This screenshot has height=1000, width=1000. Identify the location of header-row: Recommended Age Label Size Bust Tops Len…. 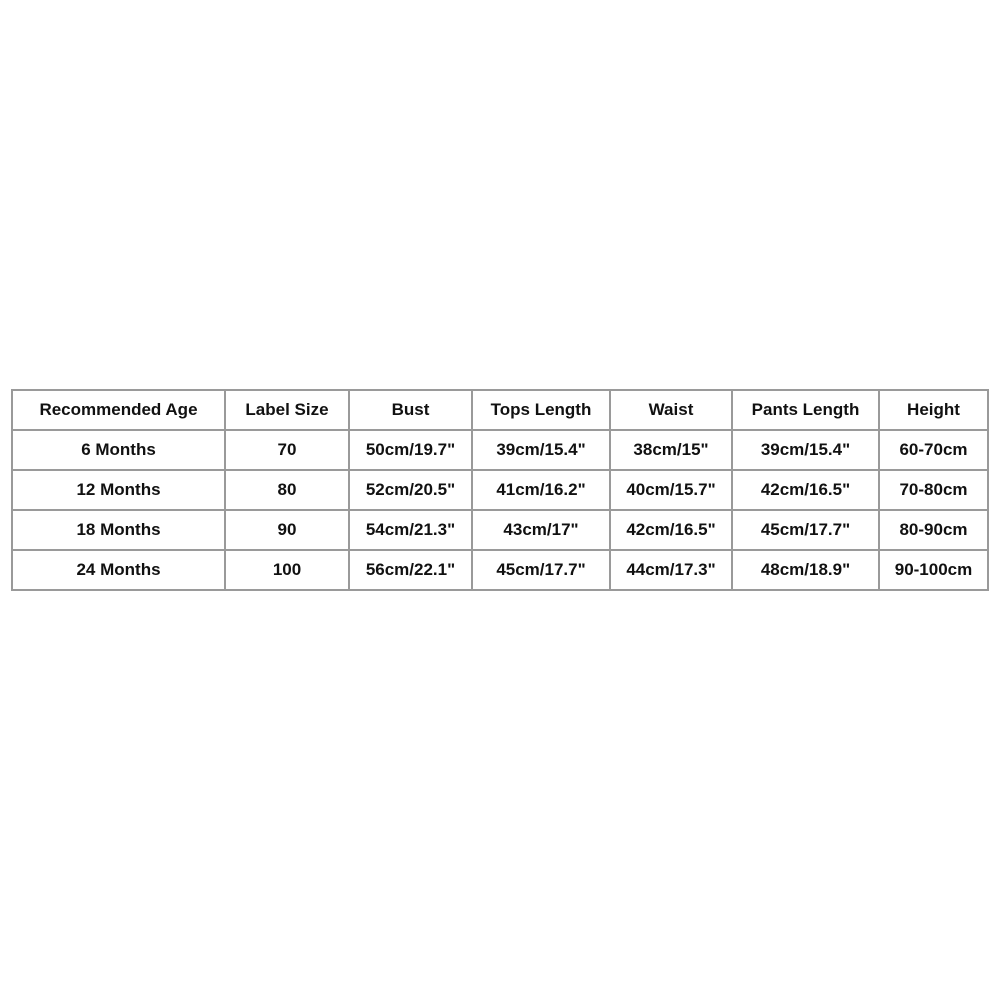
(500, 410).